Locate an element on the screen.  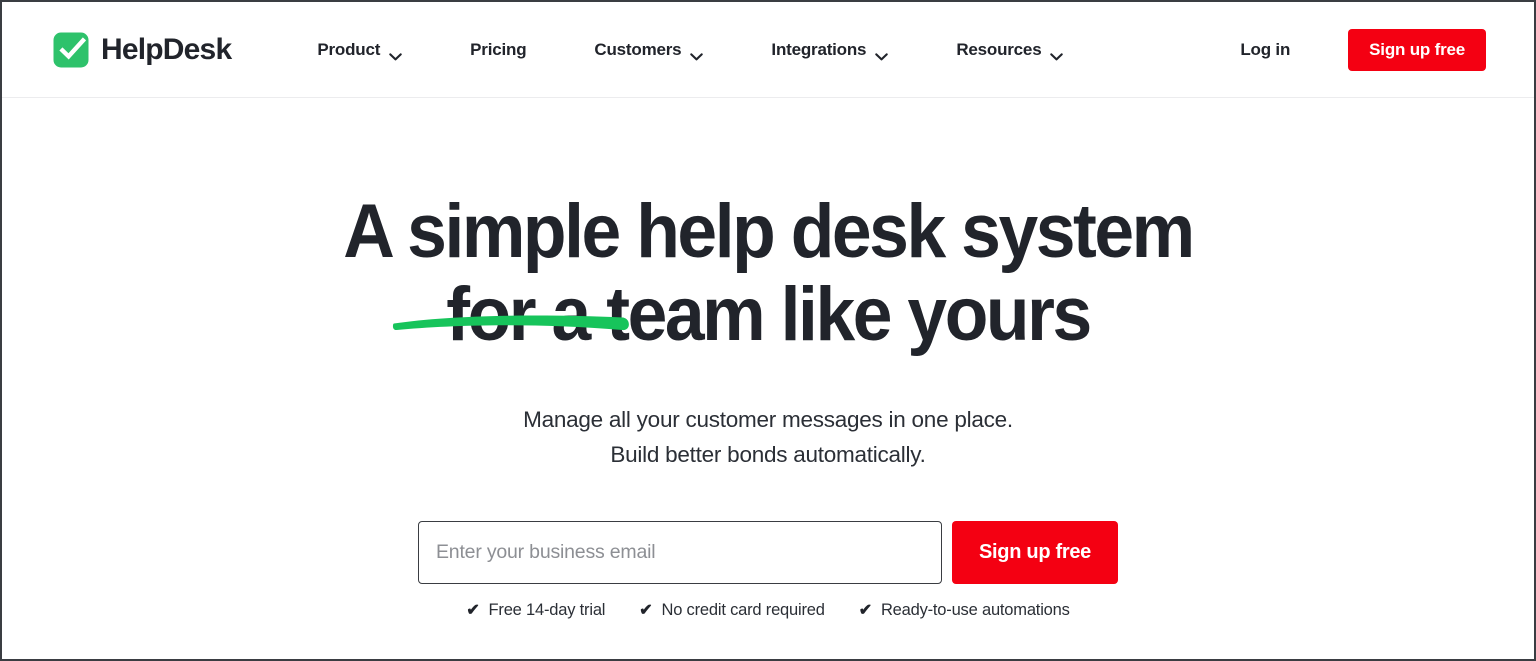
subtitle-line-2: Build better bonds automatically. is located at coordinates (768, 454).